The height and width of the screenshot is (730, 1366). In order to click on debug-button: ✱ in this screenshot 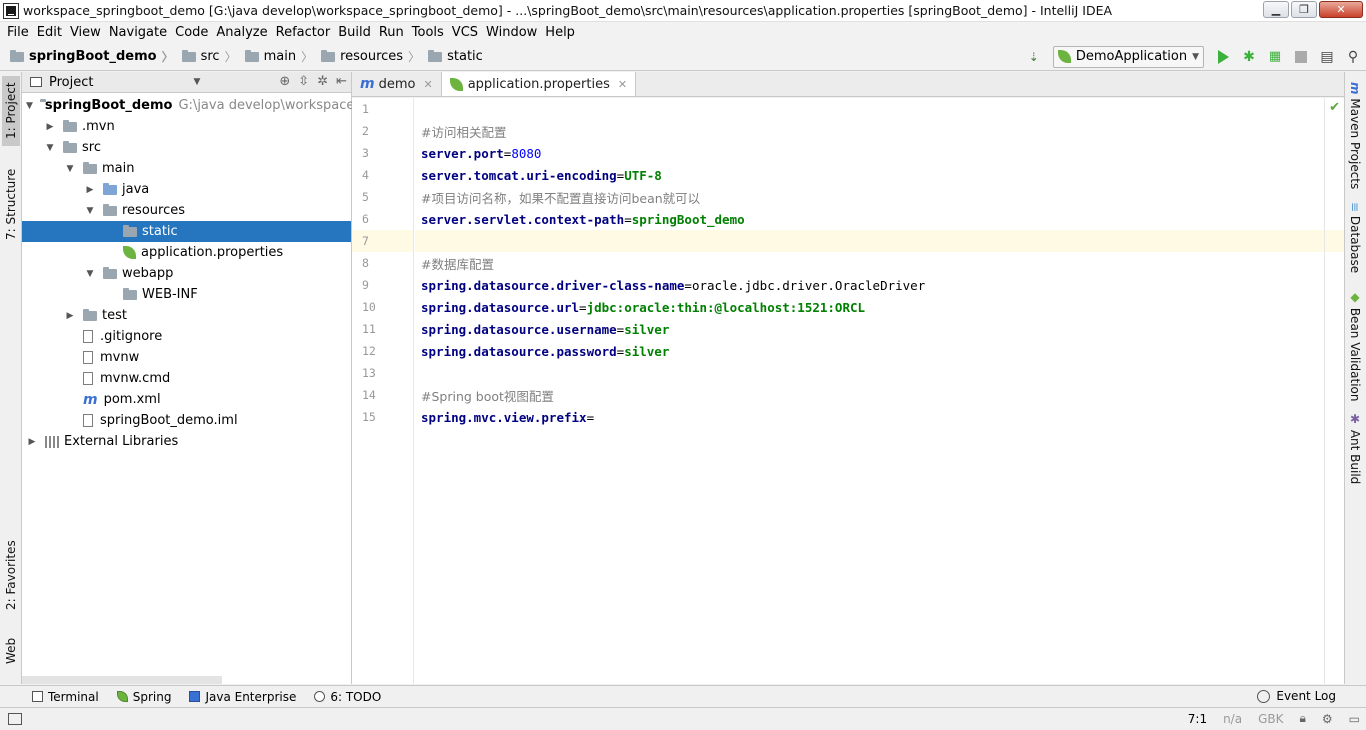, I will do `click(1249, 57)`.